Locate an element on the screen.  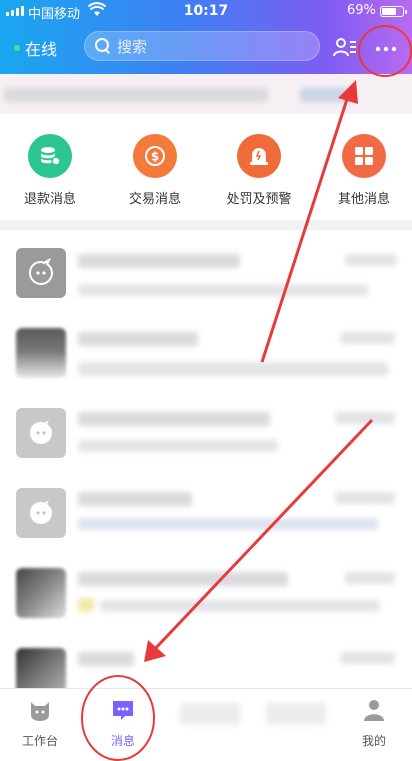
tab-label: 我的 is located at coordinates (373, 741).